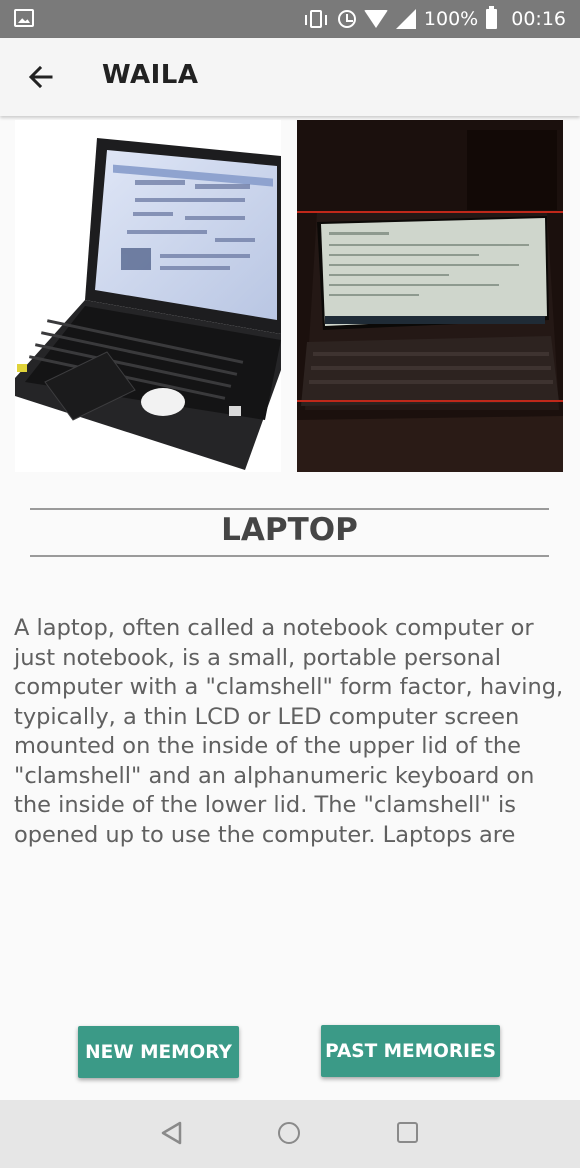  Describe the element at coordinates (289, 556) in the screenshot. I see `title-divider-bottom` at that location.